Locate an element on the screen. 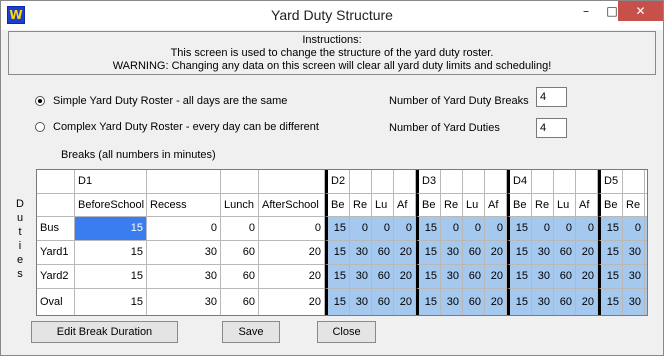  duties-letter: u is located at coordinates (20, 218).